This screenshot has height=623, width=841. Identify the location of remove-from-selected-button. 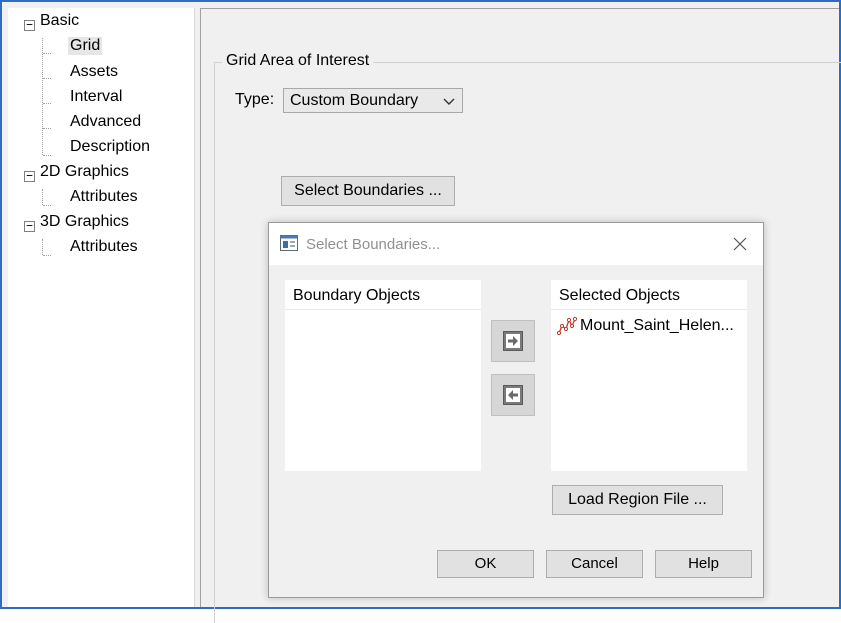
(513, 395).